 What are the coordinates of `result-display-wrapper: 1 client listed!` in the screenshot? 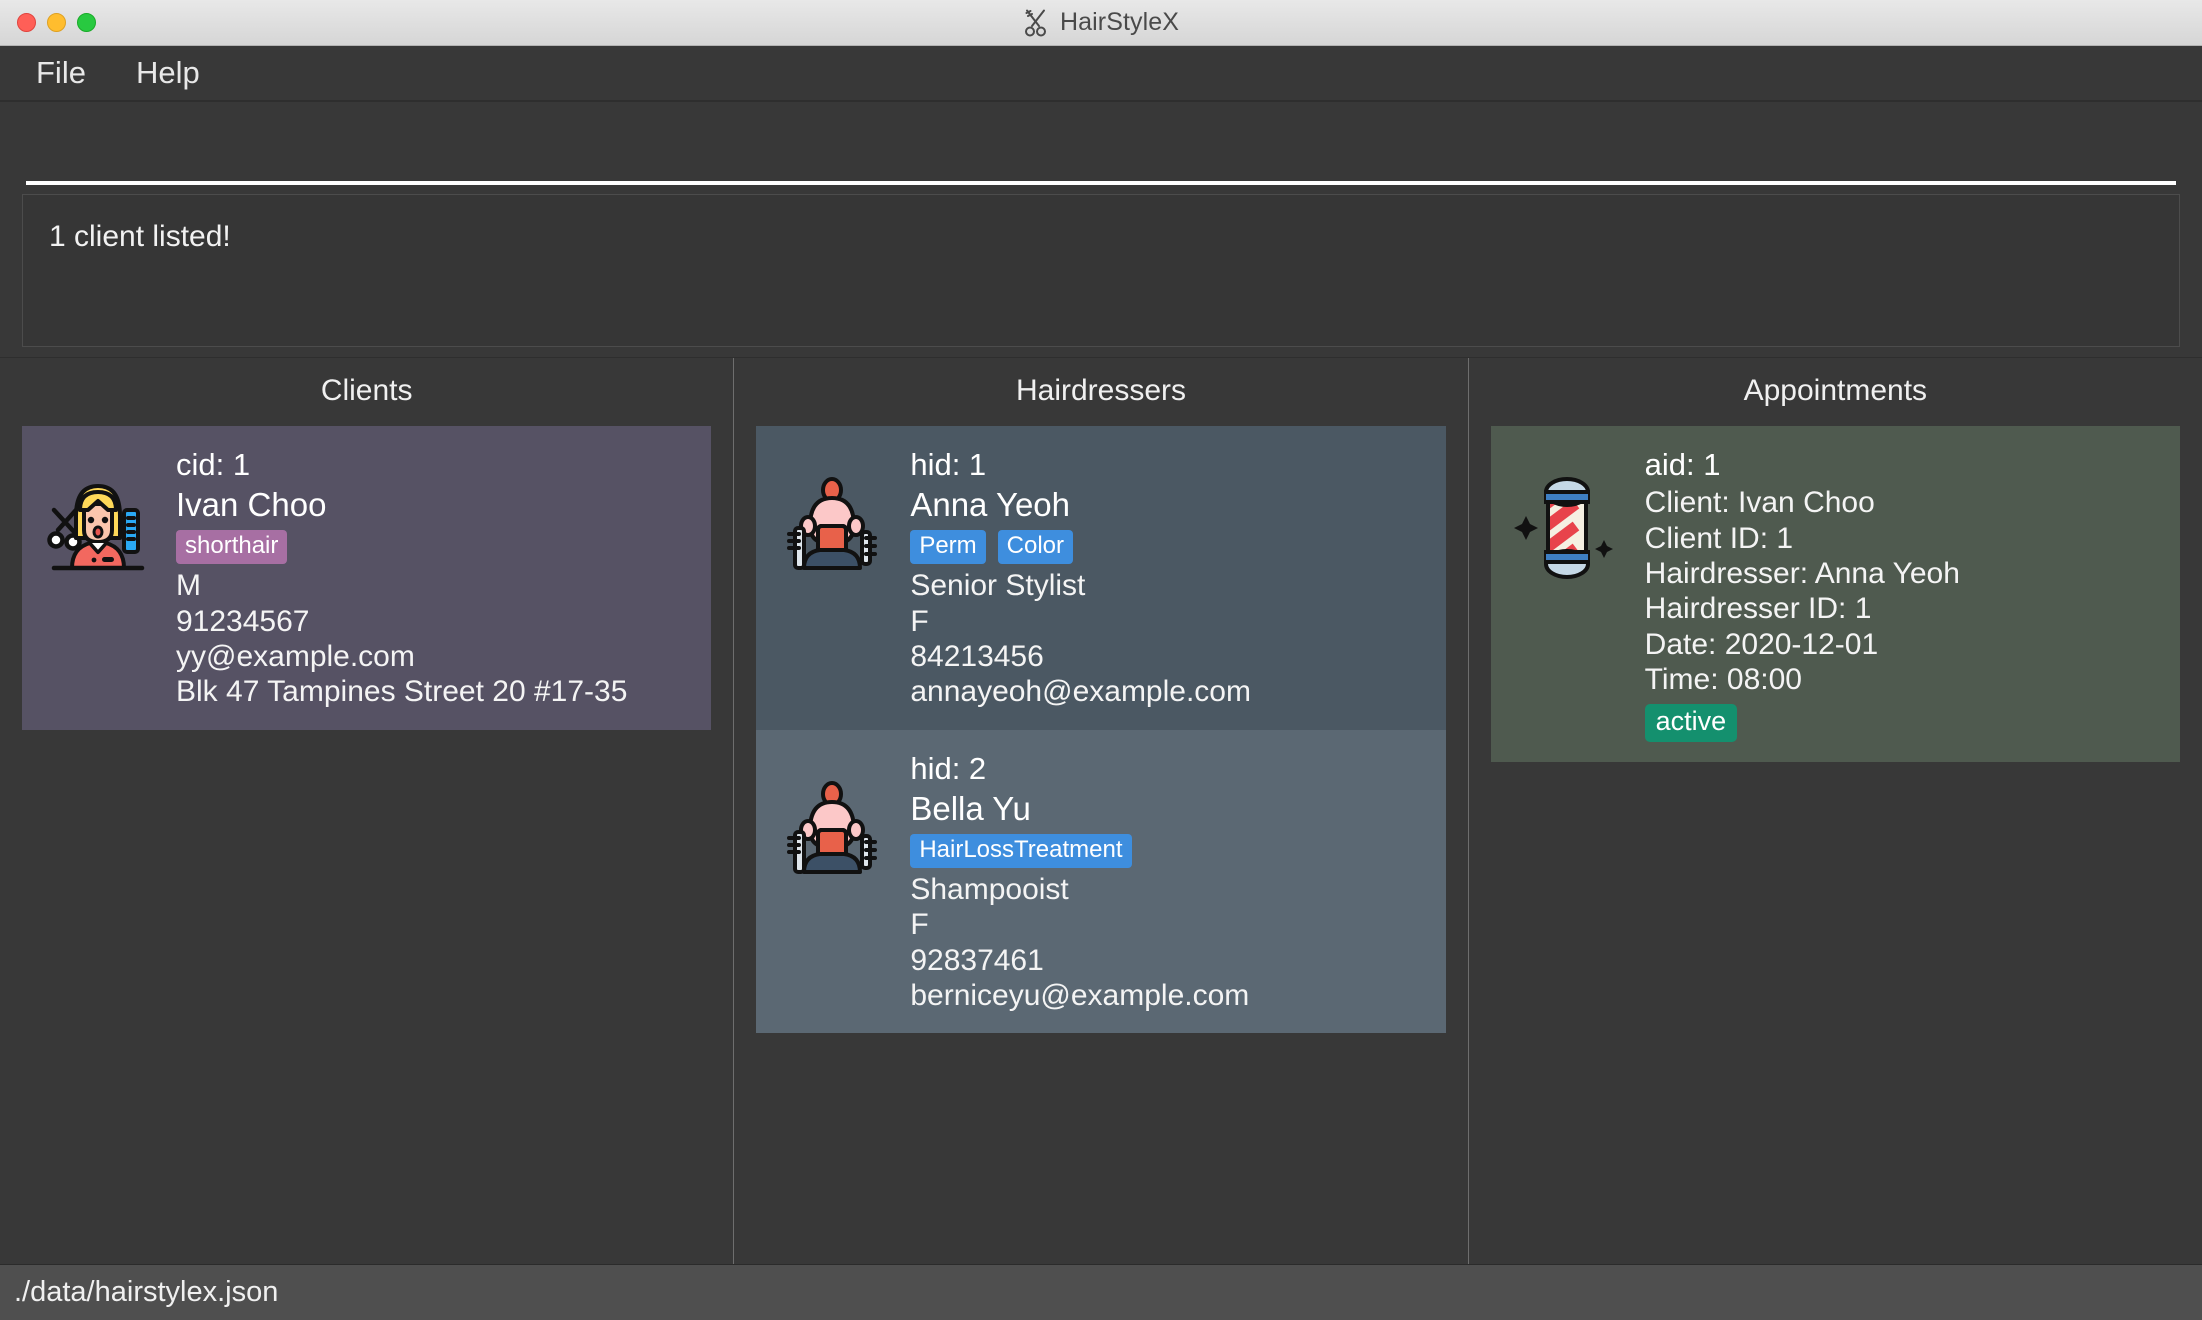 It's located at (1101, 271).